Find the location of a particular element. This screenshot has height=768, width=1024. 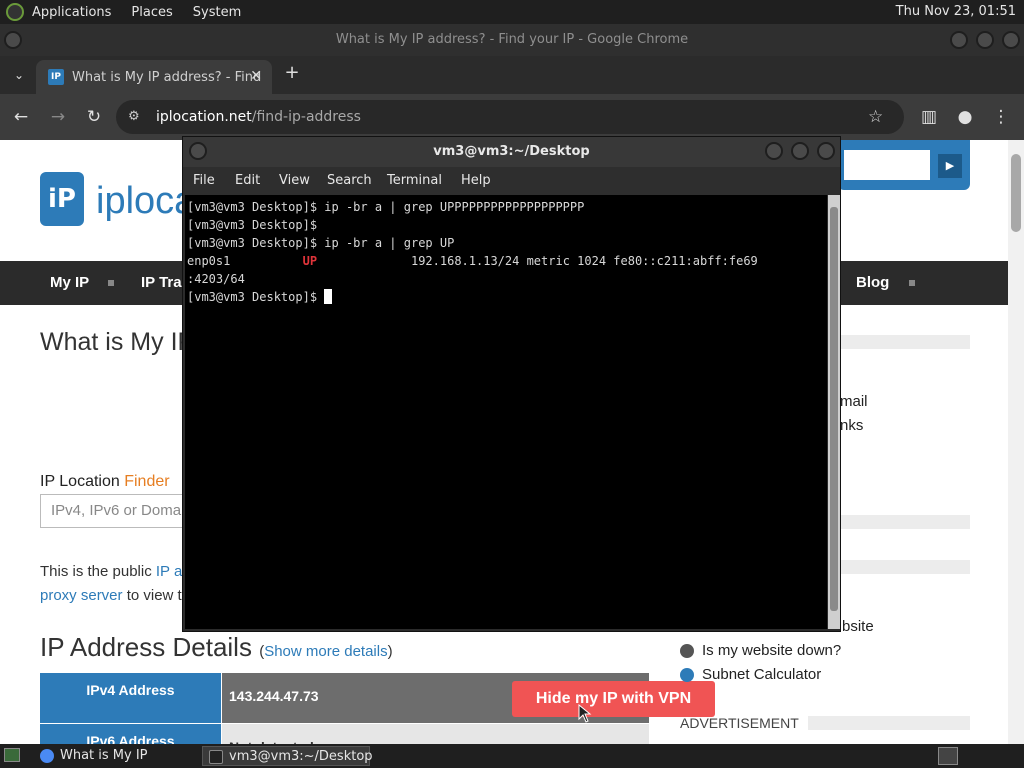

details-heading: IP Address Details (Show more details) is located at coordinates (216, 647).